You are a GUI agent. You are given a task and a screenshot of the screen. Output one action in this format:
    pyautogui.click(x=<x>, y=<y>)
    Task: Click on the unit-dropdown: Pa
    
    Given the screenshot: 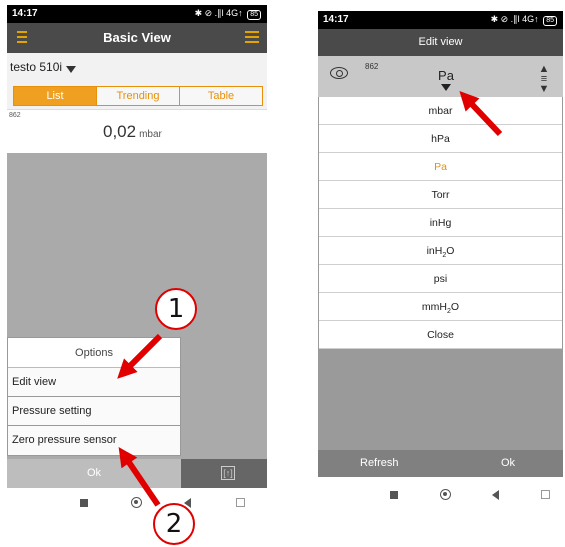 What is the action you would take?
    pyautogui.click(x=446, y=79)
    